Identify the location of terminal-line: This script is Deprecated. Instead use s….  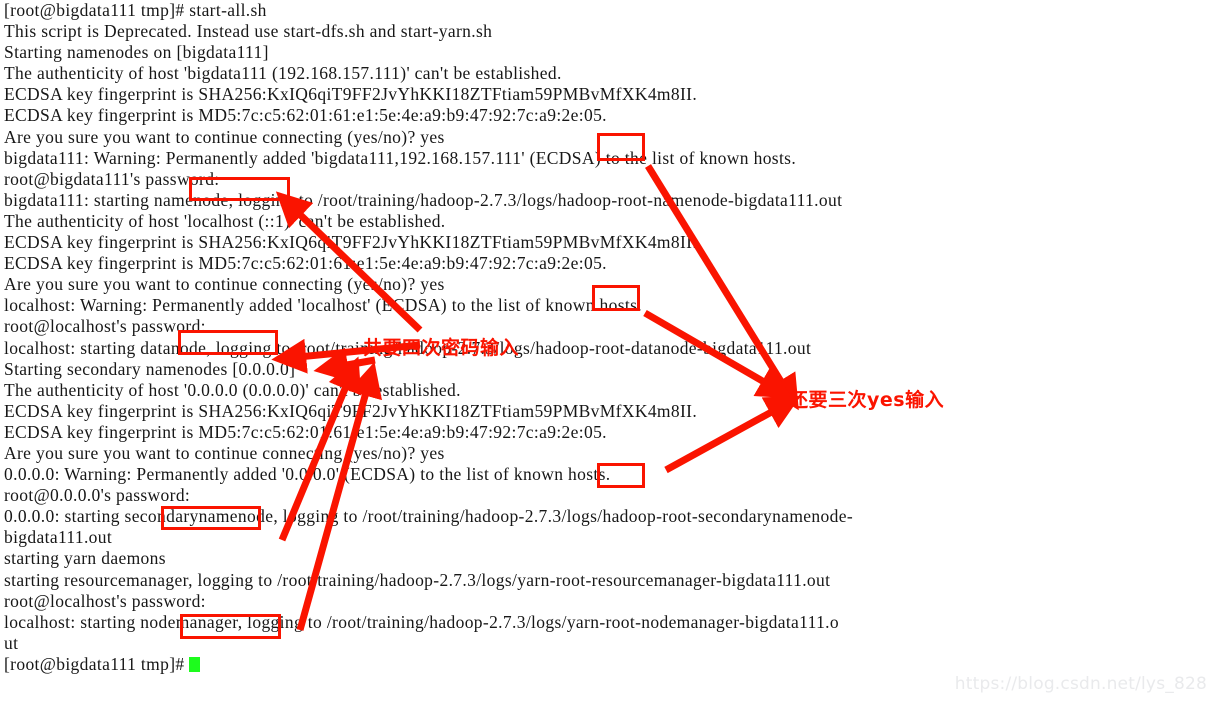
(248, 31).